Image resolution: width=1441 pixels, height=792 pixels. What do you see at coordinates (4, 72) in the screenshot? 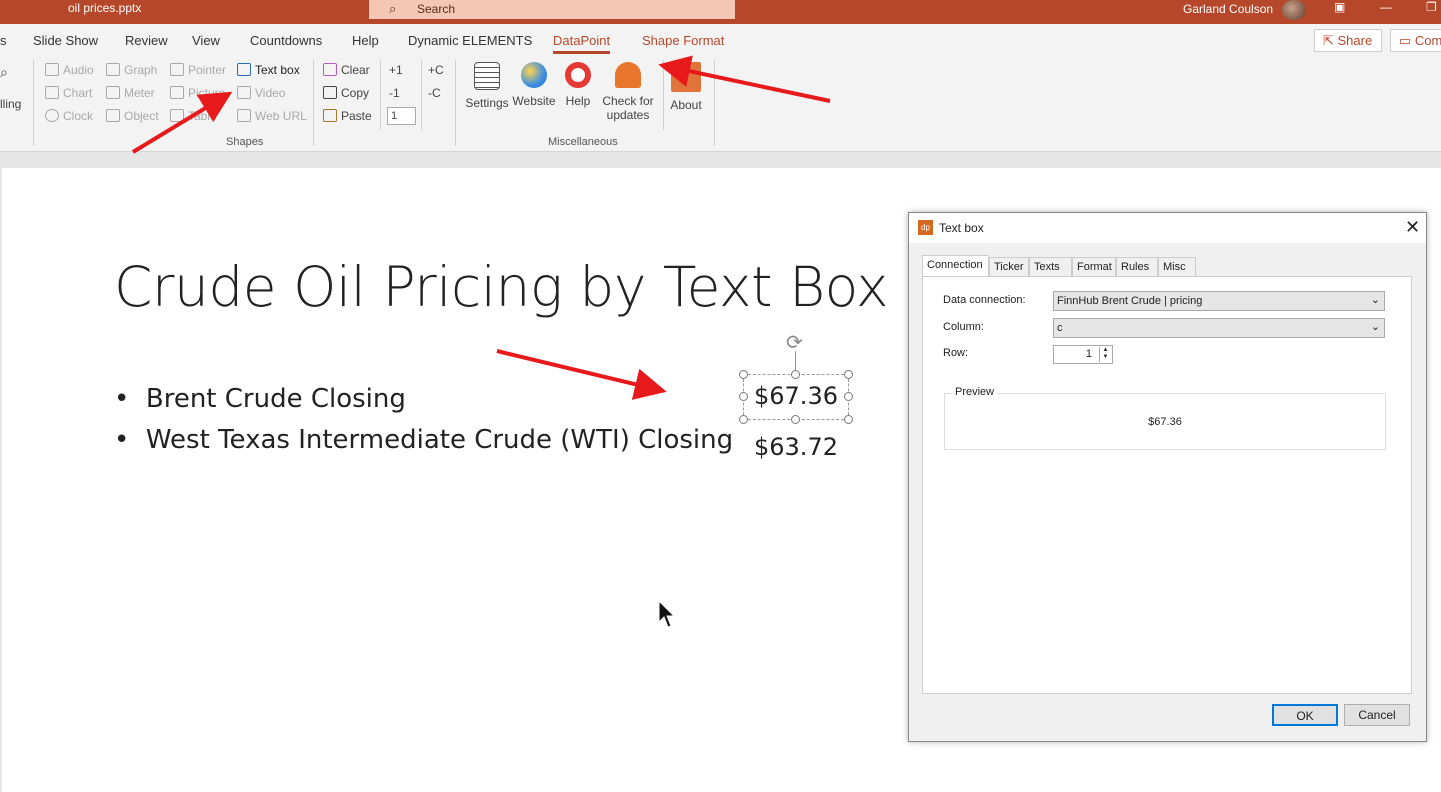
I see `partial-icon: ⌕` at bounding box center [4, 72].